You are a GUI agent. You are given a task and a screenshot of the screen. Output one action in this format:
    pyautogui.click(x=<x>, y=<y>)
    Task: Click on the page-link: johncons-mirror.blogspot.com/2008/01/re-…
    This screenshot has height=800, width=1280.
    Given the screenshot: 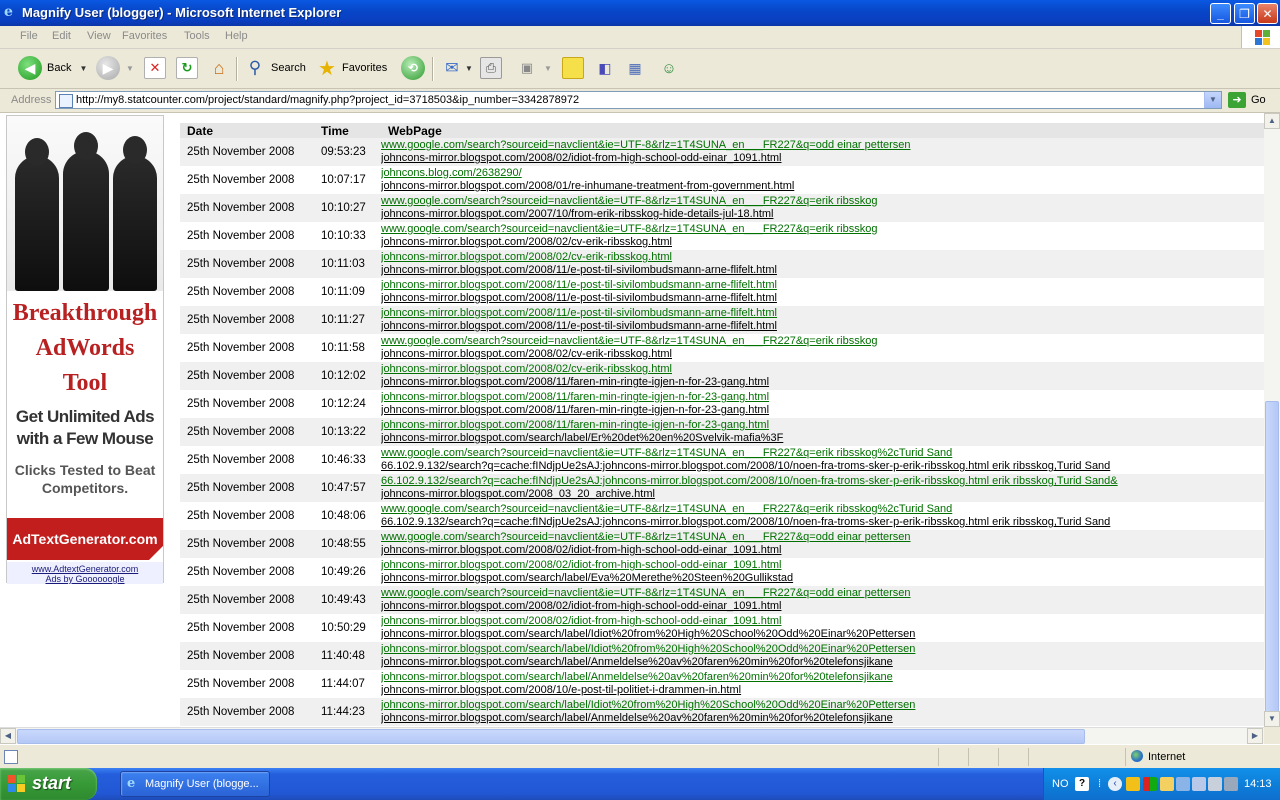 What is the action you would take?
    pyautogui.click(x=822, y=186)
    